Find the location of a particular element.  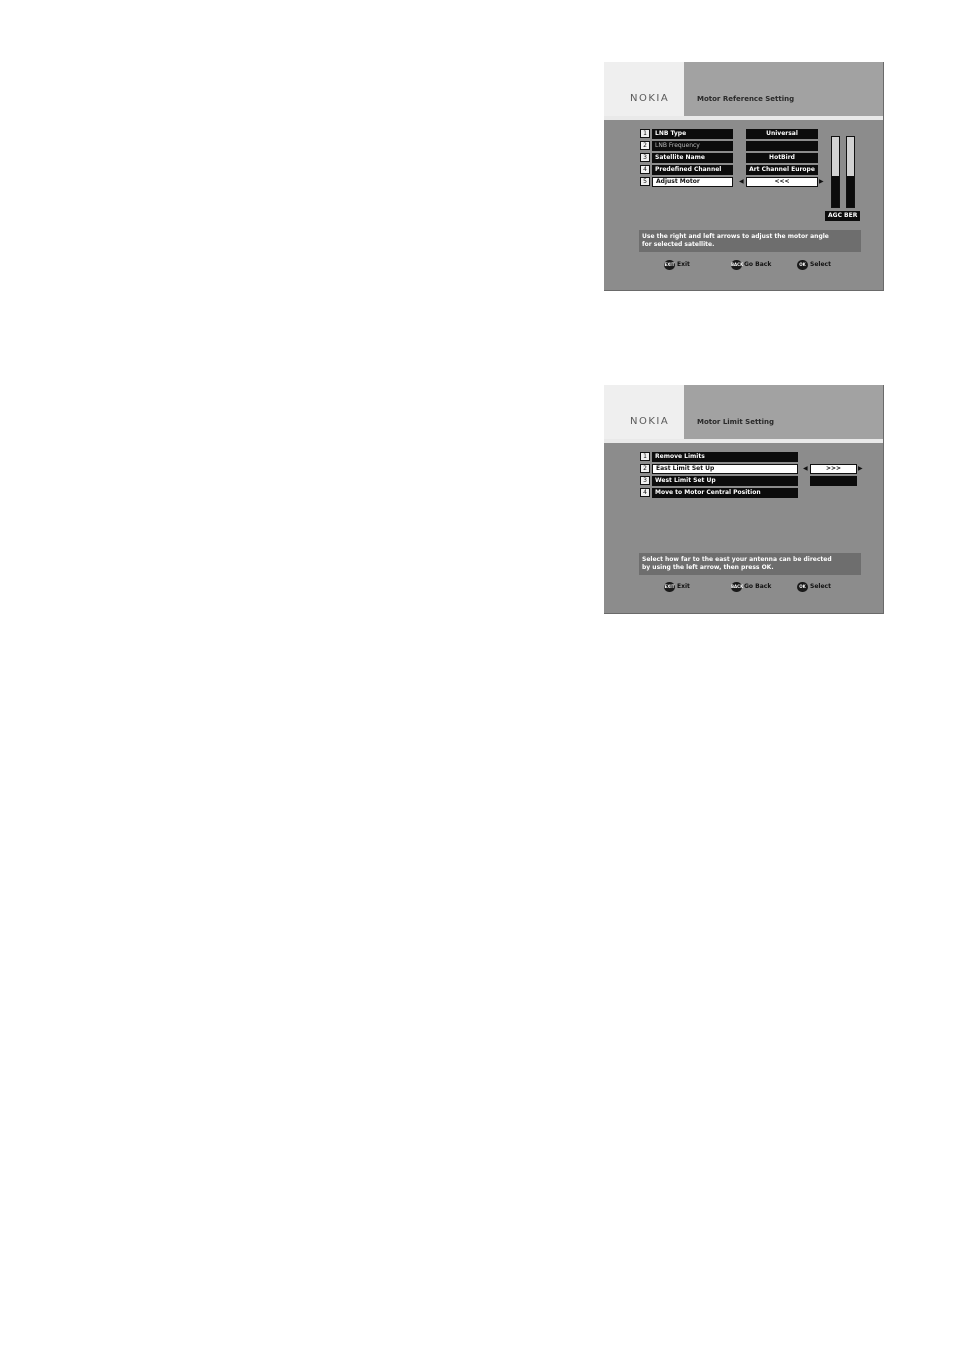

menu-item-label: Move to Motor Central Position is located at coordinates (725, 493).